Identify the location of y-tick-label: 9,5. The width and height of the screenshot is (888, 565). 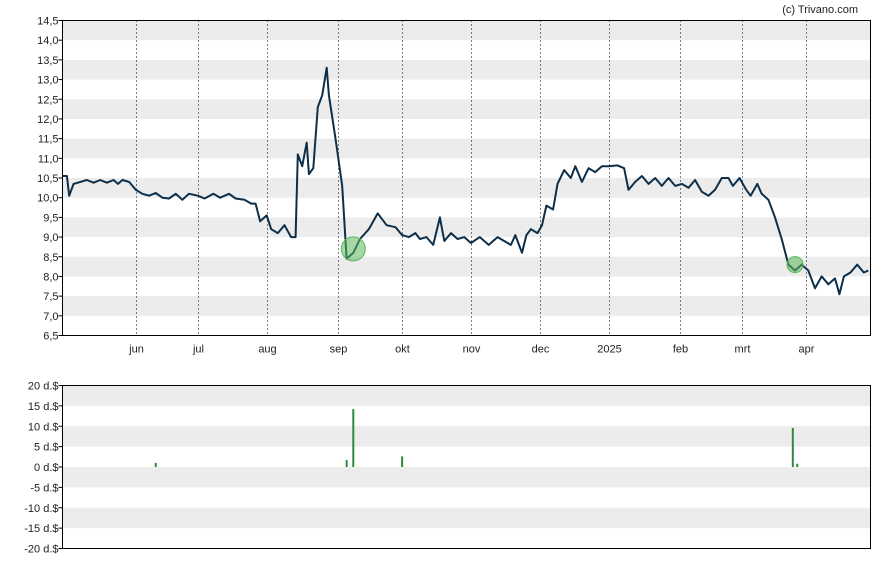
(50, 218).